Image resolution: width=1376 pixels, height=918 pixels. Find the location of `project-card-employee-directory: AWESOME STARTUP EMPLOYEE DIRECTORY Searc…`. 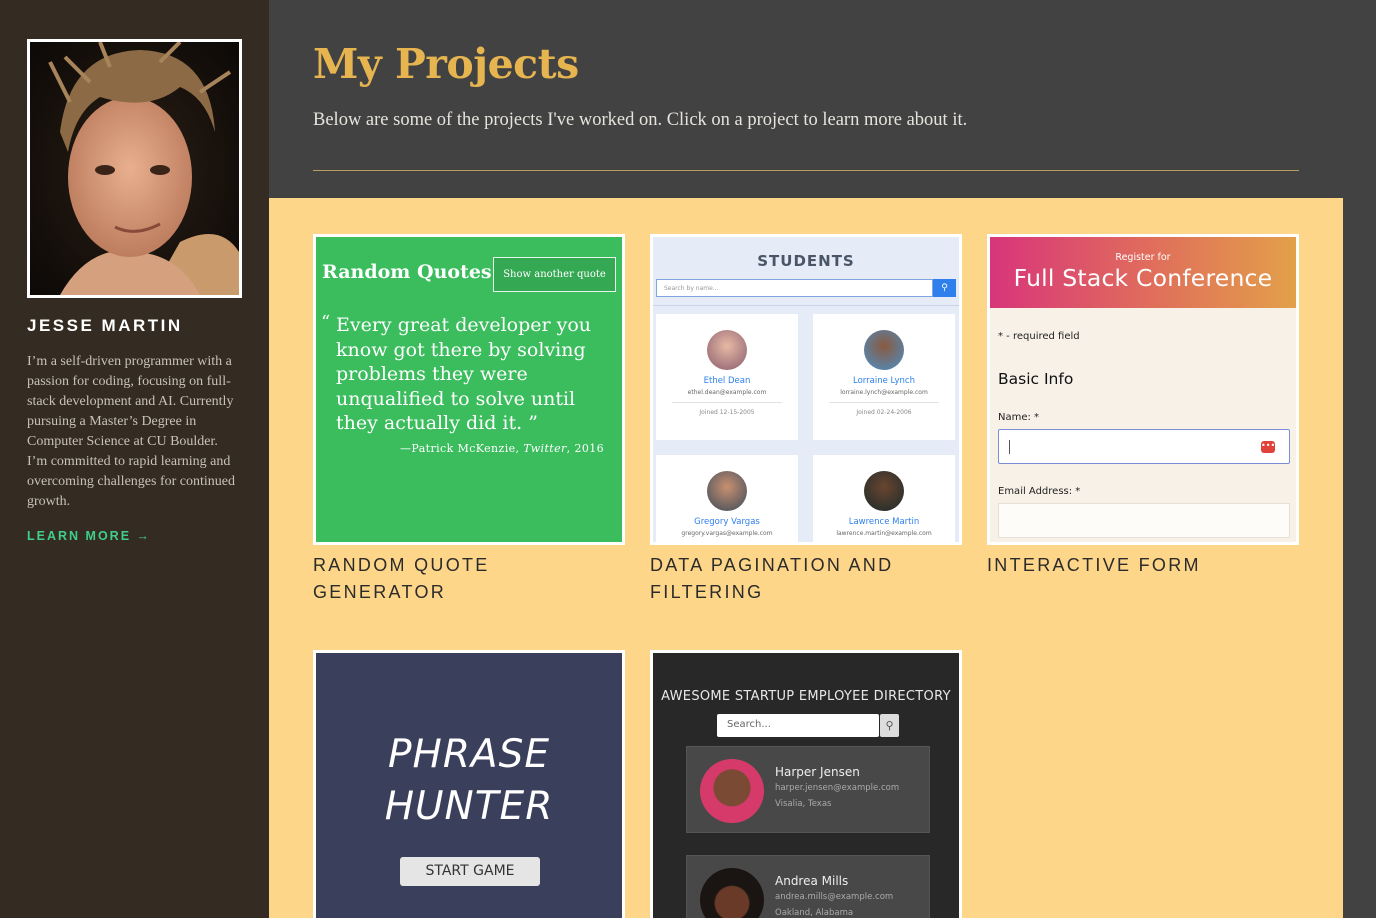

project-card-employee-directory: AWESOME STARTUP EMPLOYEE DIRECTORY Searc… is located at coordinates (806, 784).